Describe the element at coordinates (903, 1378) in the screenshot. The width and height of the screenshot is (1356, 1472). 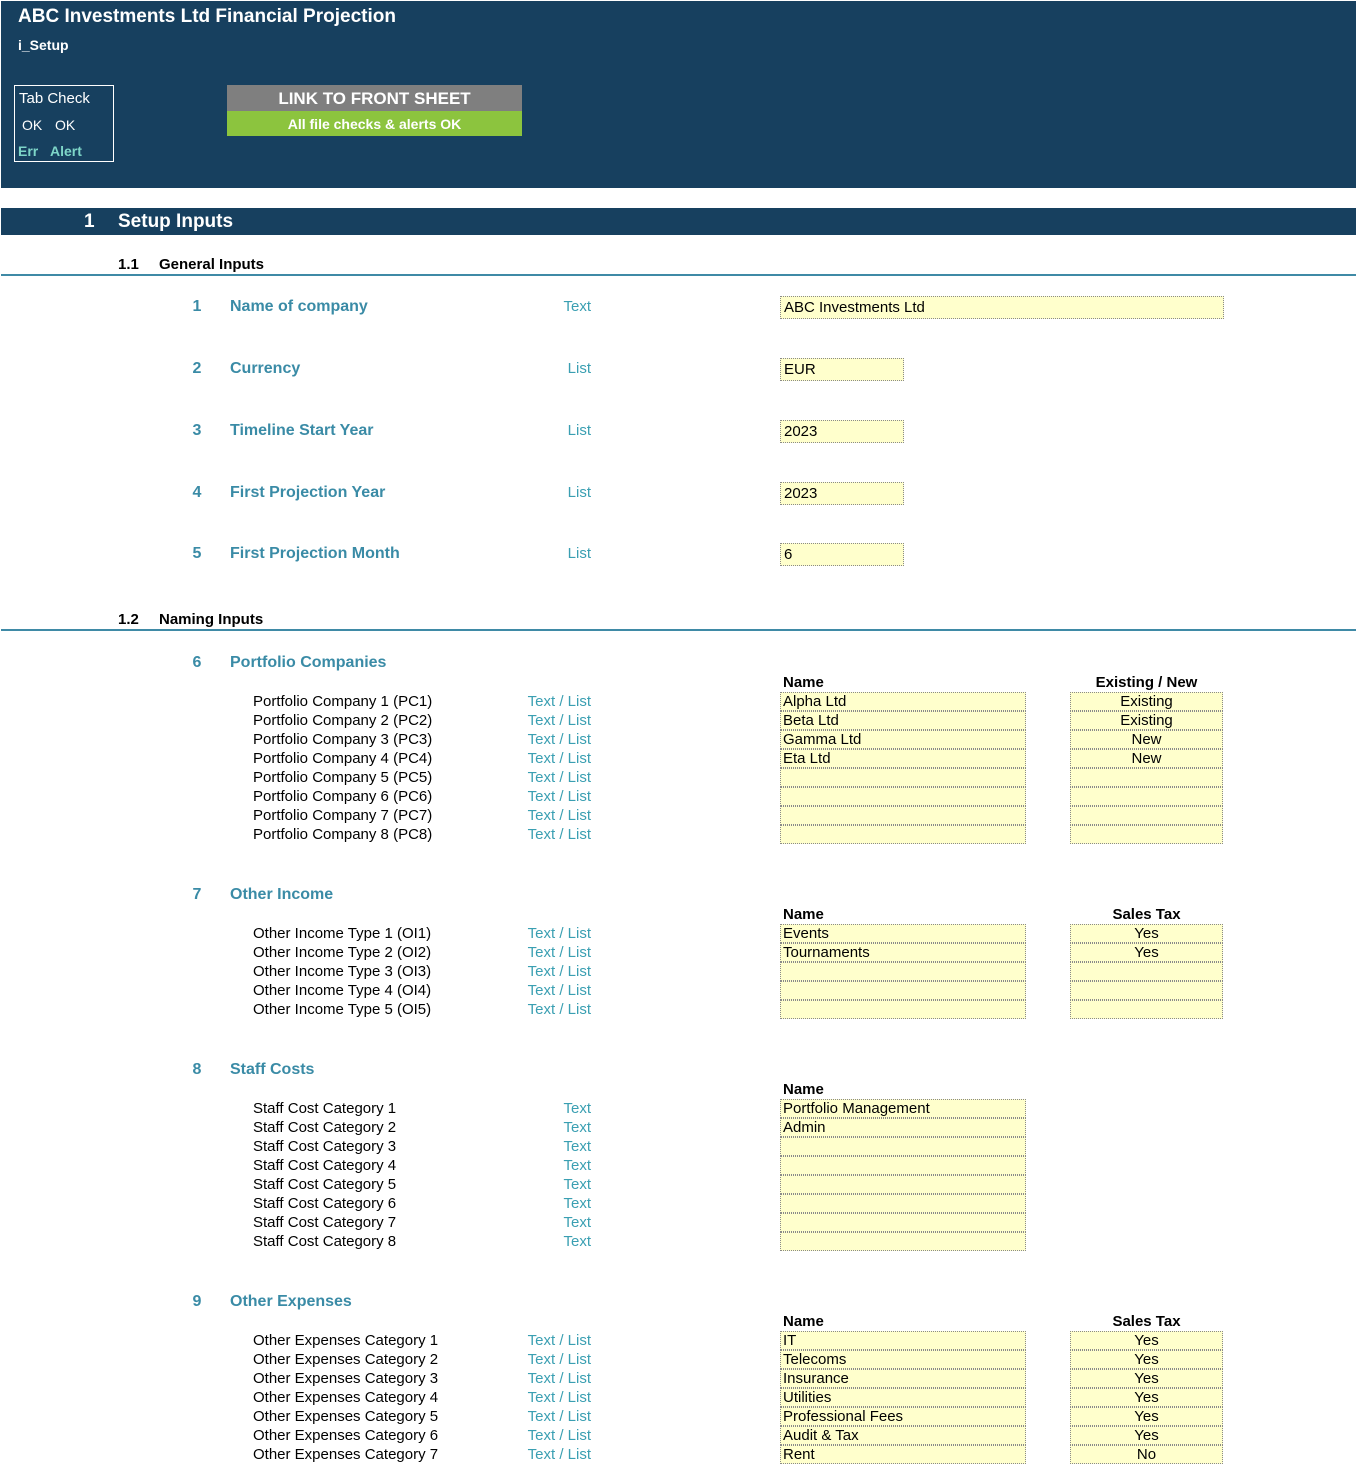
I see `name-input-cell: Insurance` at that location.